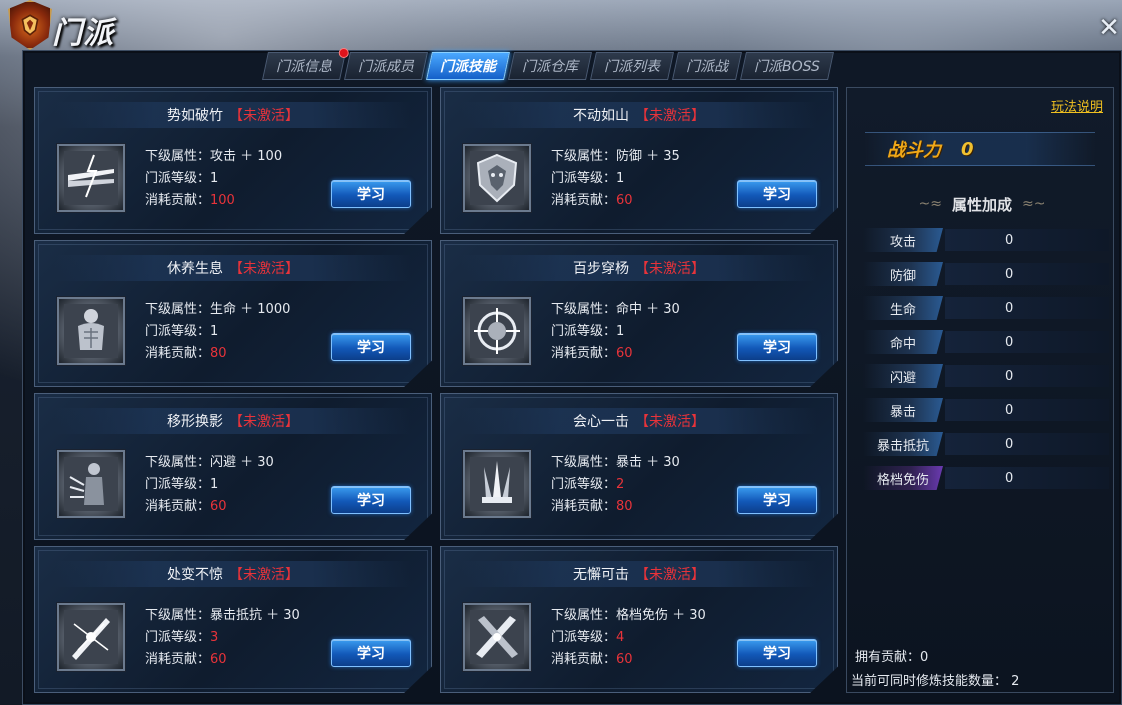  What do you see at coordinates (1077, 105) in the screenshot?
I see `help-link: 玩法说明` at bounding box center [1077, 105].